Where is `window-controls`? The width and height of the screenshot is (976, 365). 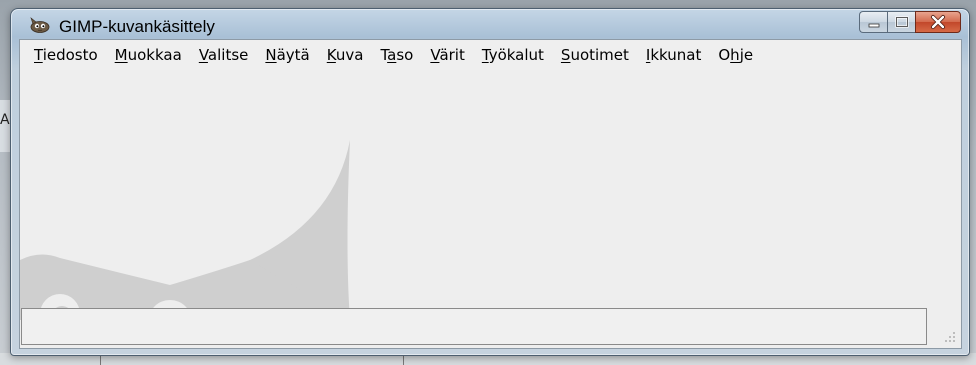 window-controls is located at coordinates (910, 22).